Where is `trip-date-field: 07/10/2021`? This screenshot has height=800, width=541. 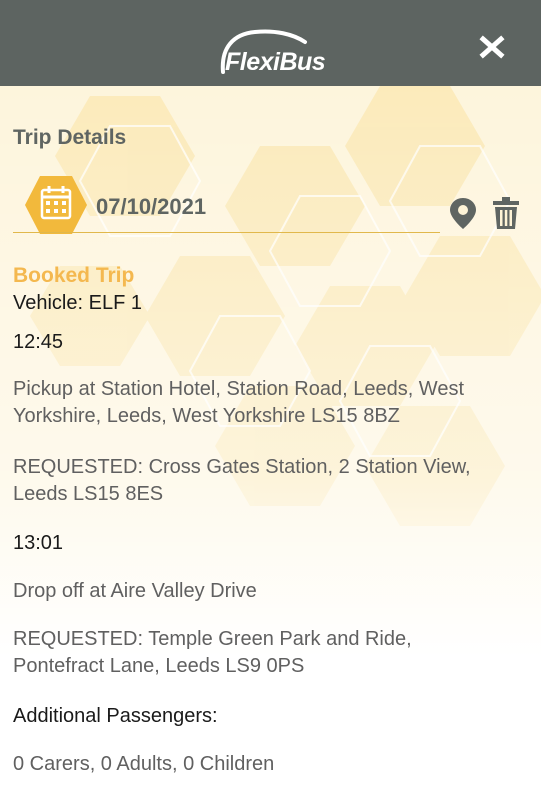 trip-date-field: 07/10/2021 is located at coordinates (226, 205).